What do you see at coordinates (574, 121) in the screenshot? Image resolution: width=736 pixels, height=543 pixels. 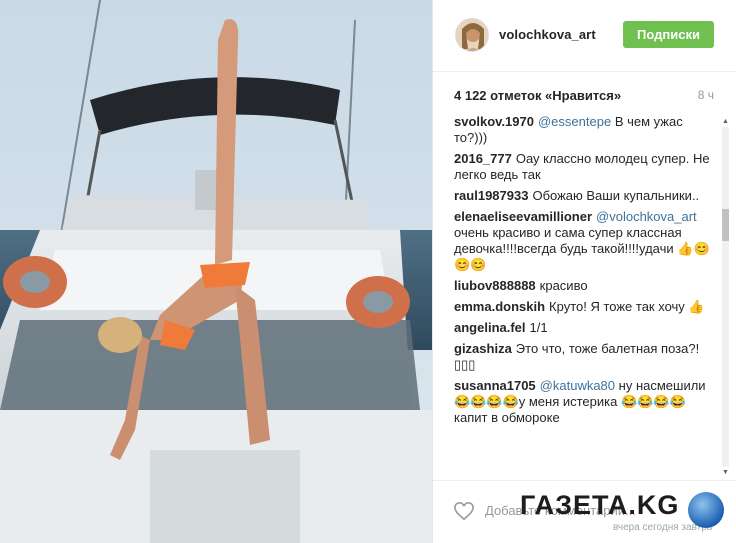 I see `comment-mention: @essentepe` at bounding box center [574, 121].